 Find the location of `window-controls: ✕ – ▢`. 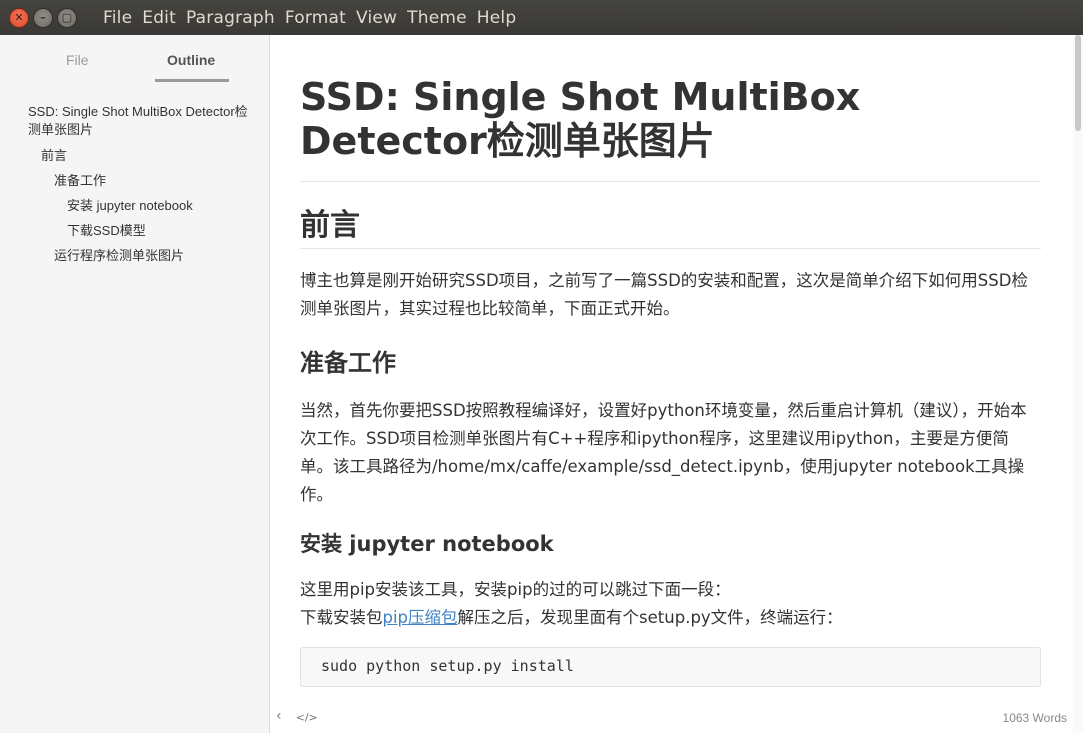

window-controls: ✕ – ▢ is located at coordinates (43, 17).